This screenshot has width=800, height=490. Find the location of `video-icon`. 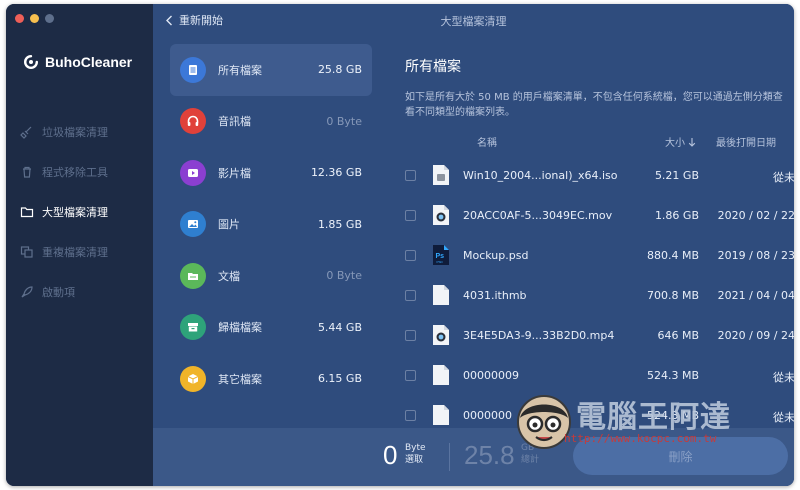

video-icon is located at coordinates (193, 172).